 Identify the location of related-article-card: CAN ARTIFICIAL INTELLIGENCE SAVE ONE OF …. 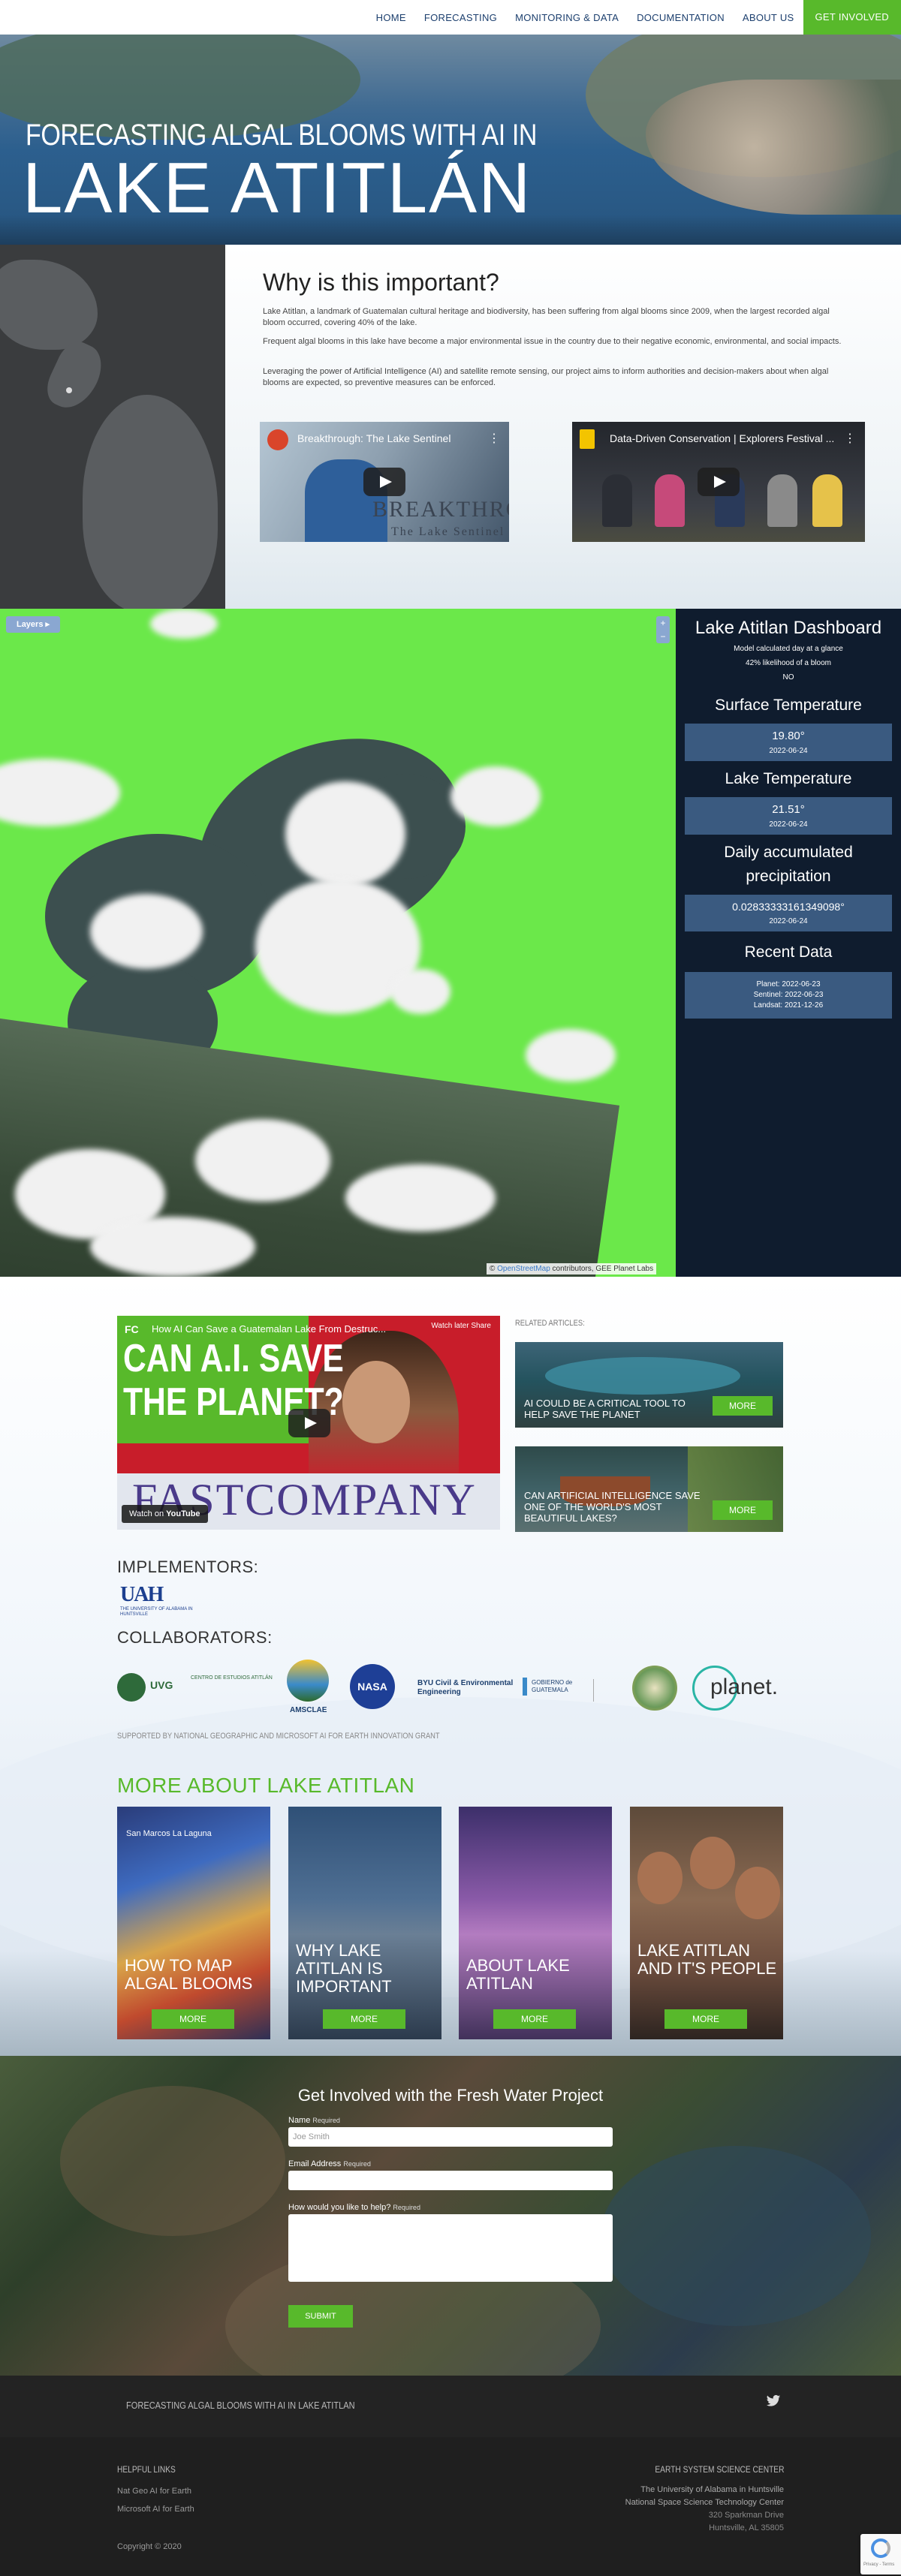
(649, 1489).